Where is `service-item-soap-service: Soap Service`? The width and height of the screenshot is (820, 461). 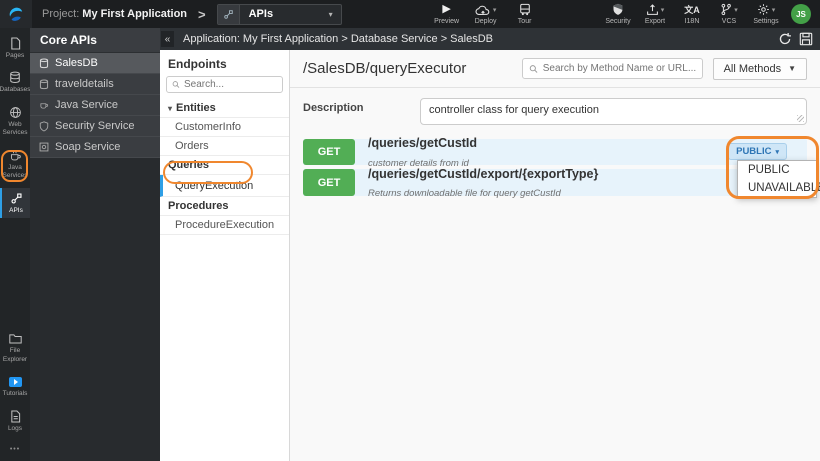 service-item-soap-service: Soap Service is located at coordinates (95, 147).